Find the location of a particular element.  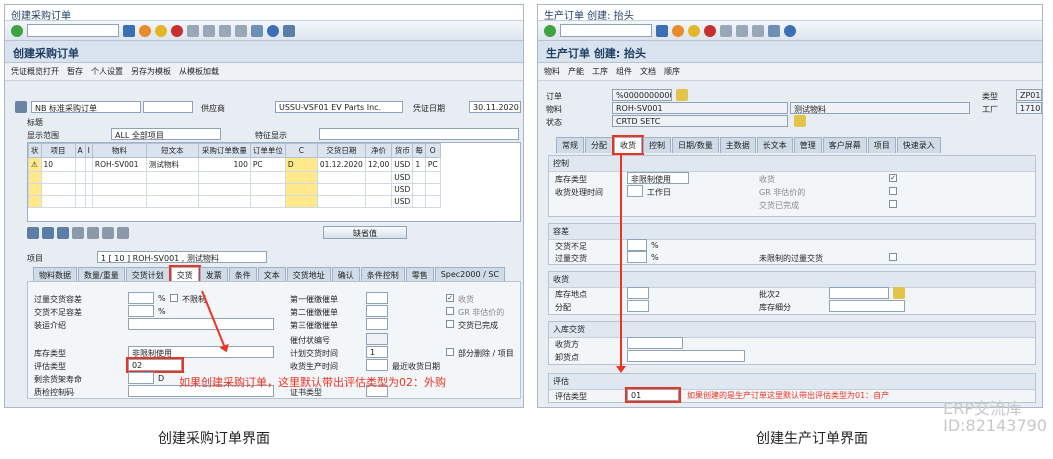

edit-icon is located at coordinates (682, 95).